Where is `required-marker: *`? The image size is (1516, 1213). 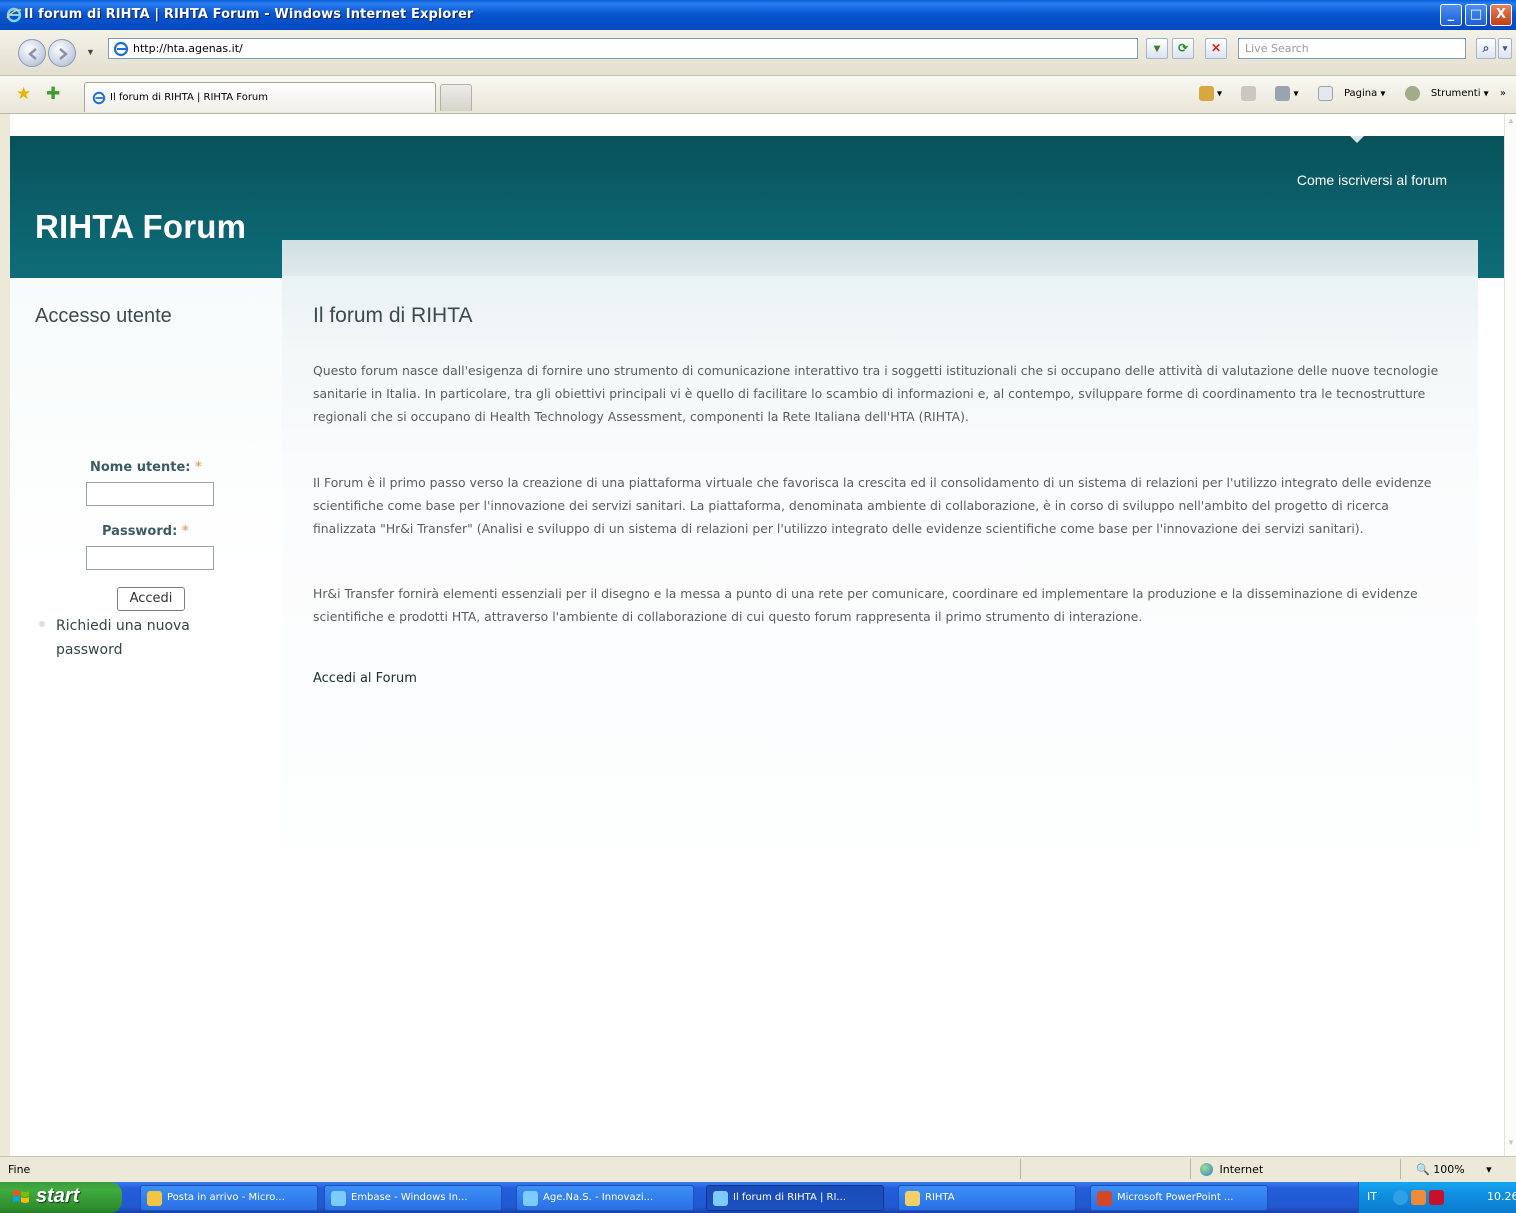 required-marker: * is located at coordinates (198, 467).